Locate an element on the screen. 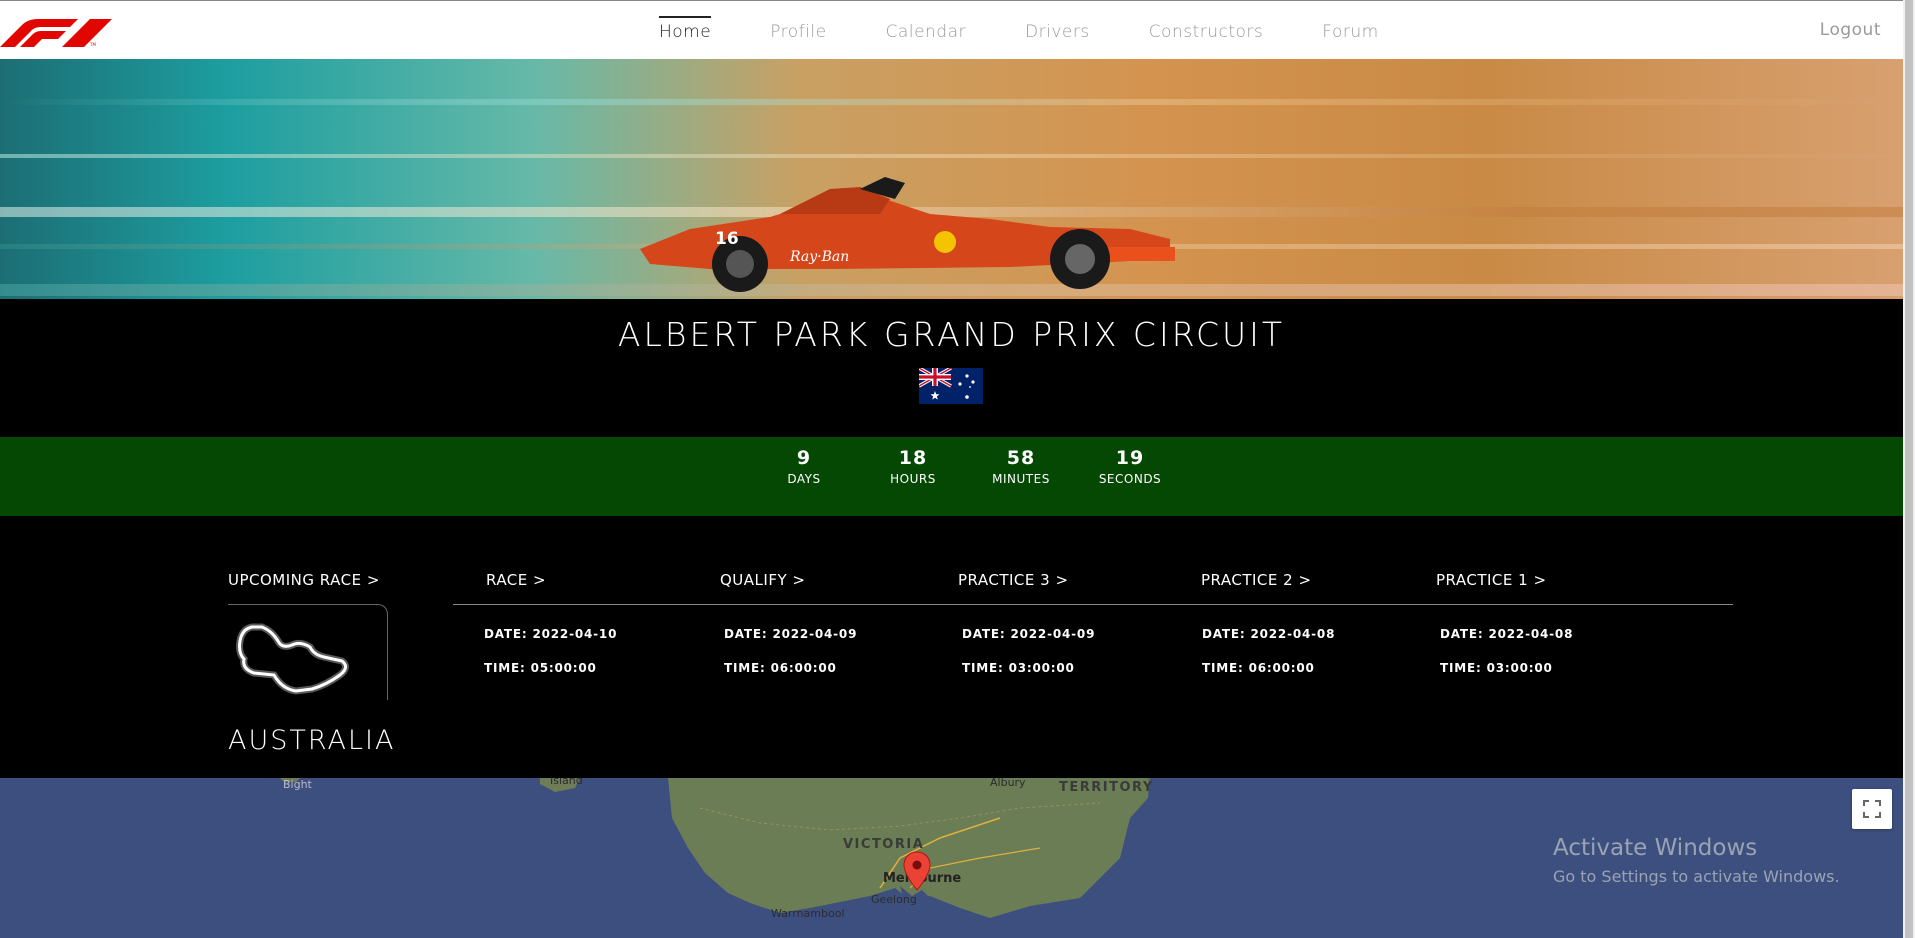 The image size is (1915, 938). session-divider is located at coordinates (1093, 604).